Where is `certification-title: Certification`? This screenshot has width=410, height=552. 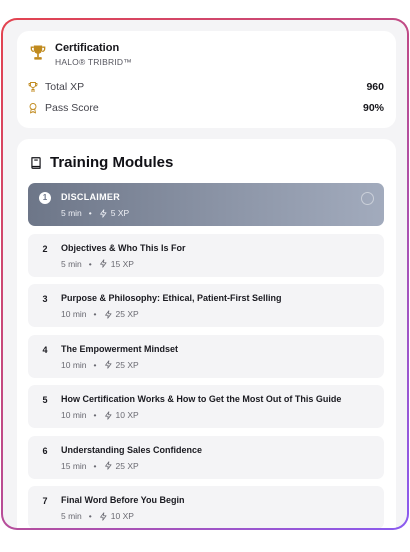
certification-title: Certification is located at coordinates (87, 48).